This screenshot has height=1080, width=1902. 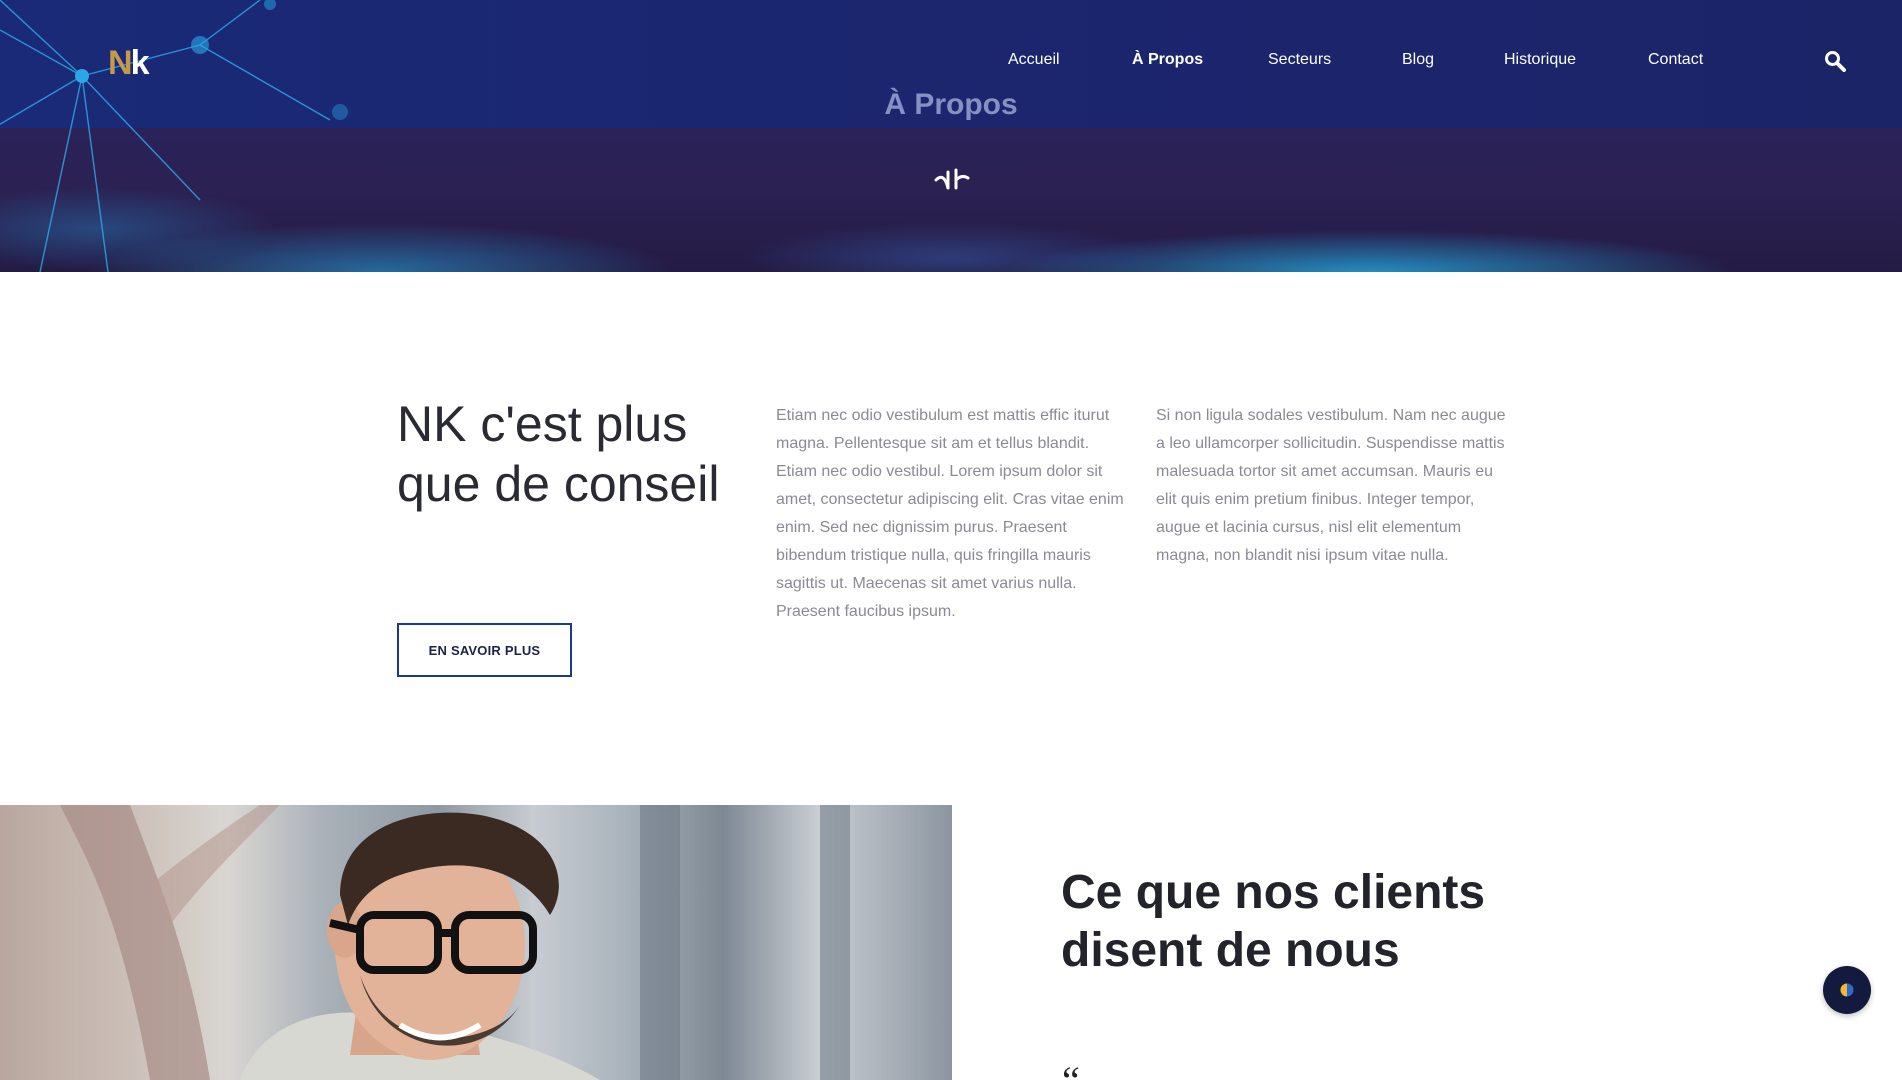 I want to click on nav-item-secteurs: Secteurs, so click(x=1299, y=60).